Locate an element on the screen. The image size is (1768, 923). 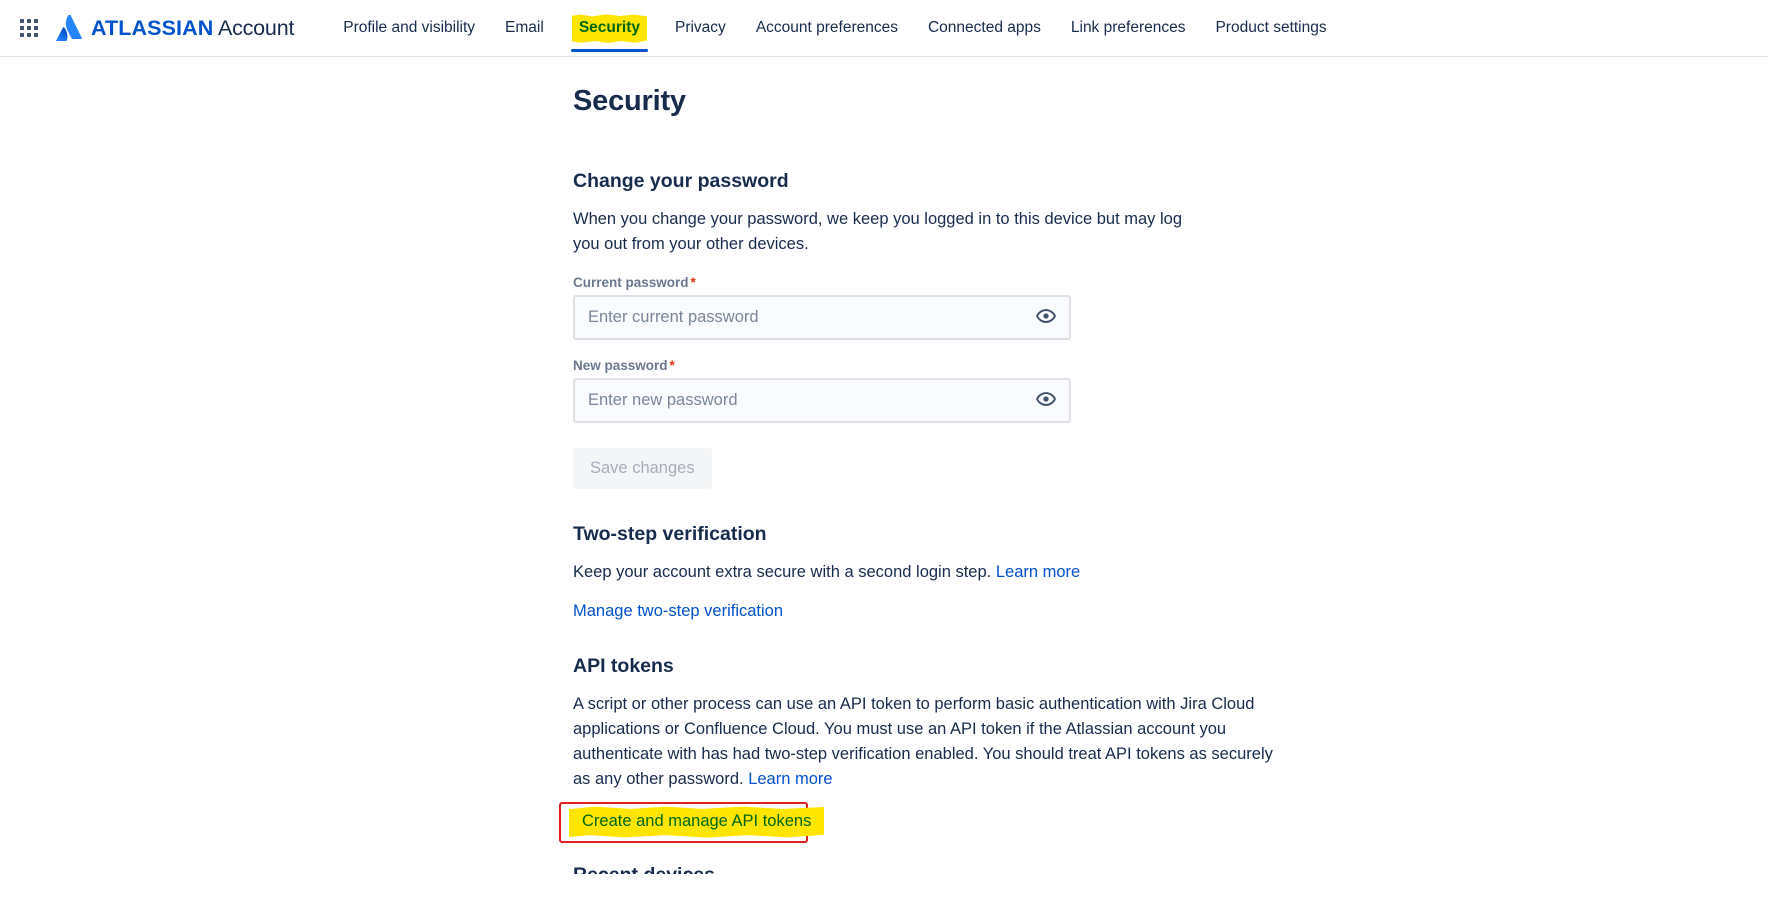
nav-item-connected-apps: Connected apps is located at coordinates (984, 28).